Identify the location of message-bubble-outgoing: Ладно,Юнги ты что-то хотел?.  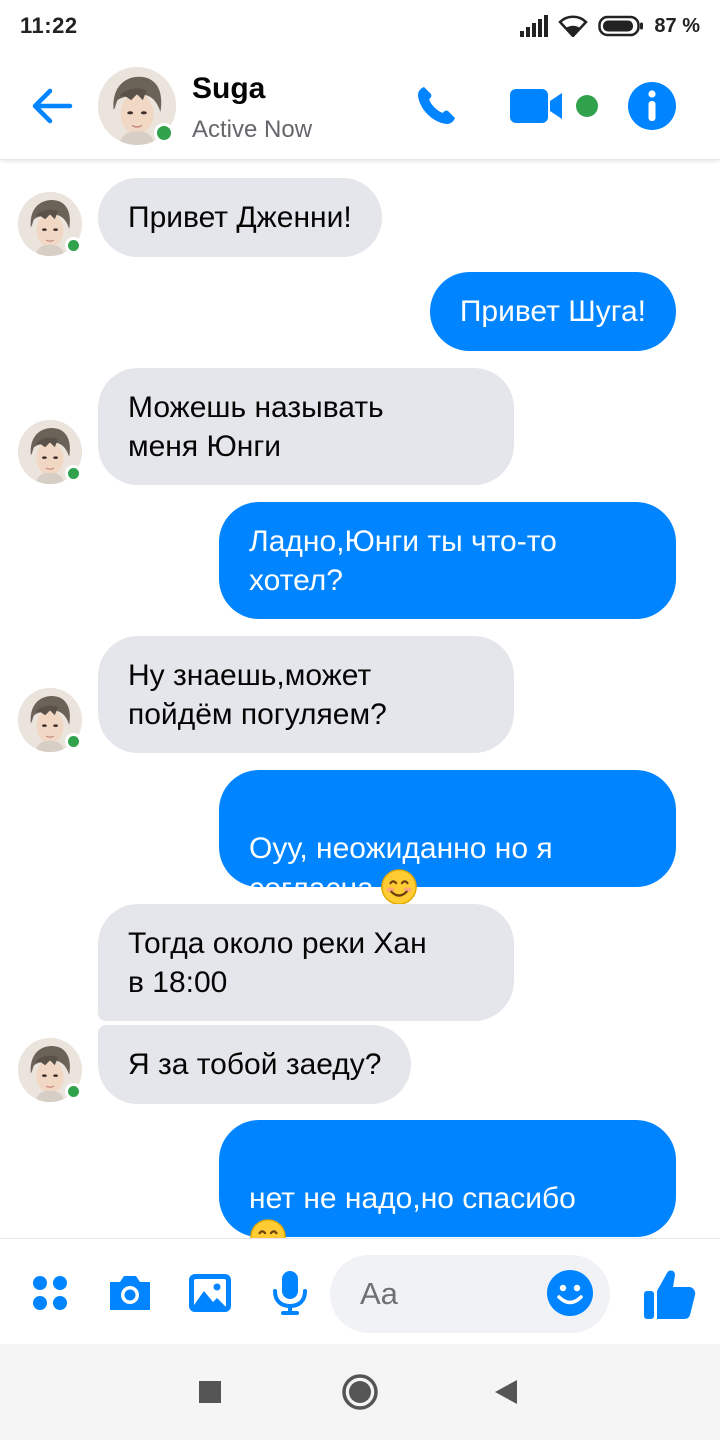
(447, 560).